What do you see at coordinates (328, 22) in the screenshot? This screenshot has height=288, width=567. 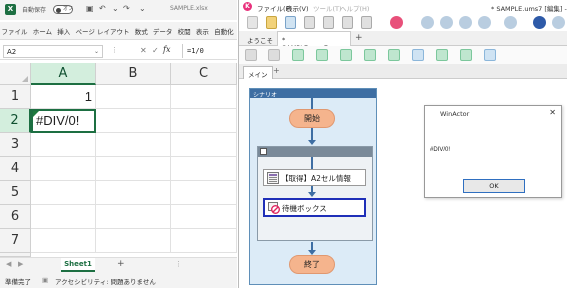 I see `copy-icon` at bounding box center [328, 22].